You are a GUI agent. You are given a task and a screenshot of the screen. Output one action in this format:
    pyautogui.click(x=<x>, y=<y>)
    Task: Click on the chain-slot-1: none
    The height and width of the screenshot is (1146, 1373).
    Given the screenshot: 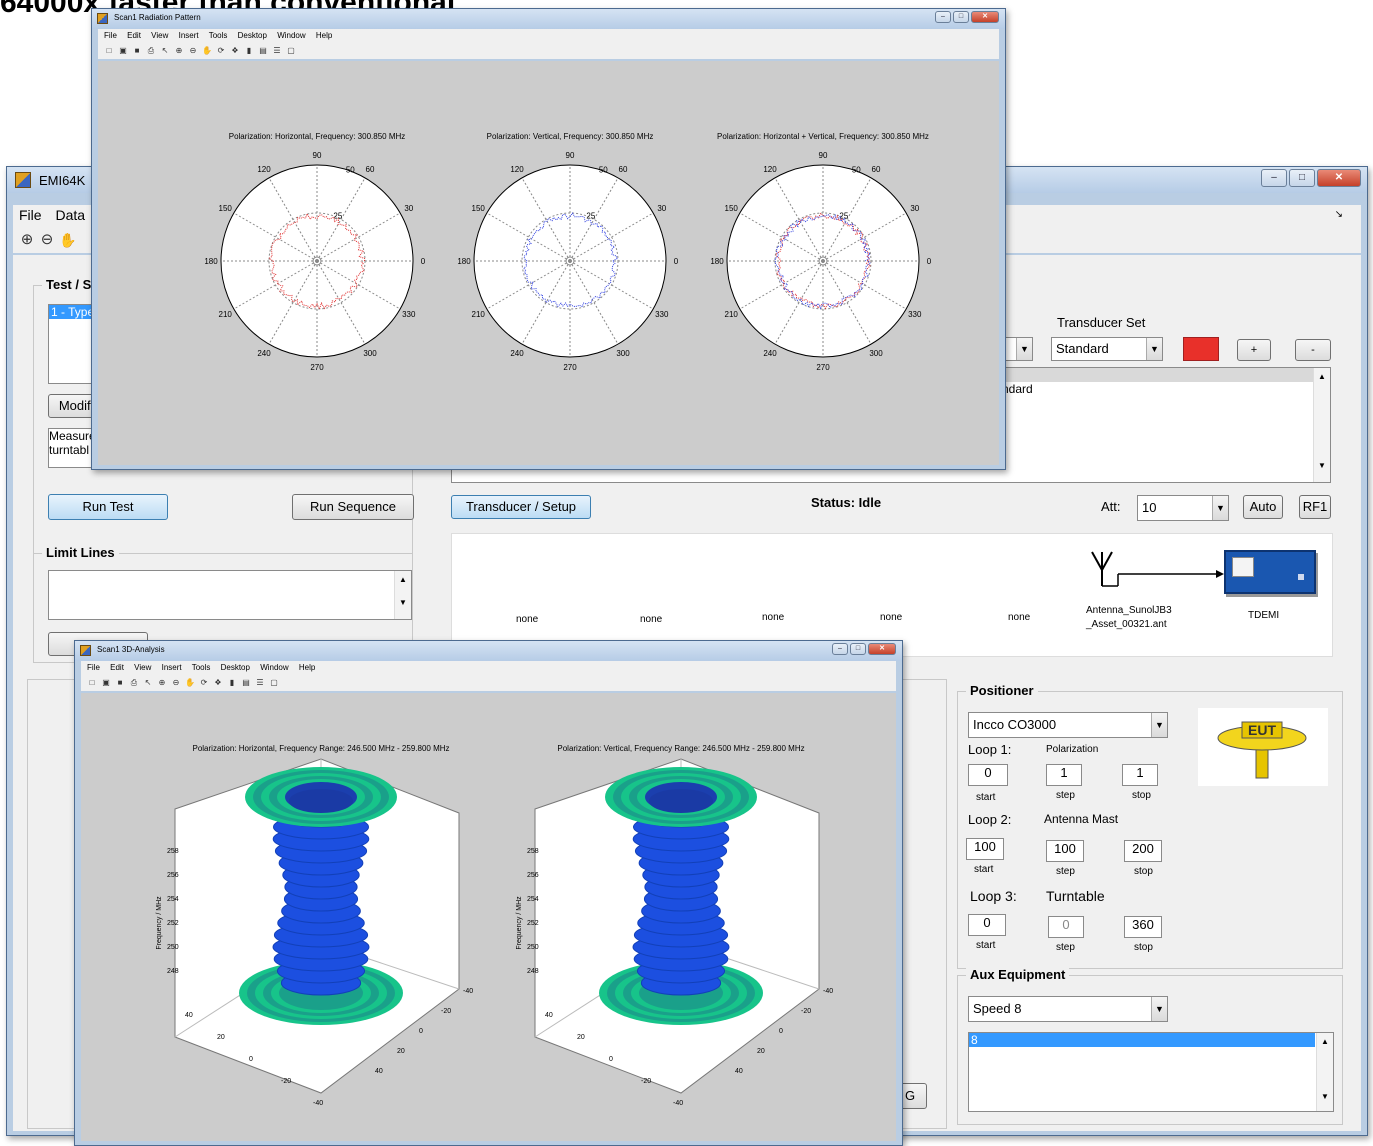 What is the action you would take?
    pyautogui.click(x=527, y=619)
    